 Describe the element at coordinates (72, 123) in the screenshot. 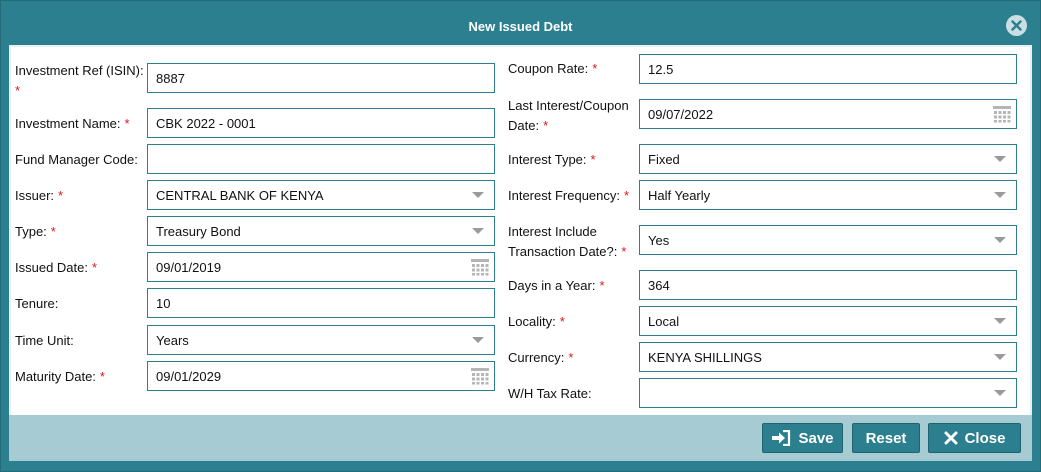

I see `label-investment-name: Investment Name: *` at that location.